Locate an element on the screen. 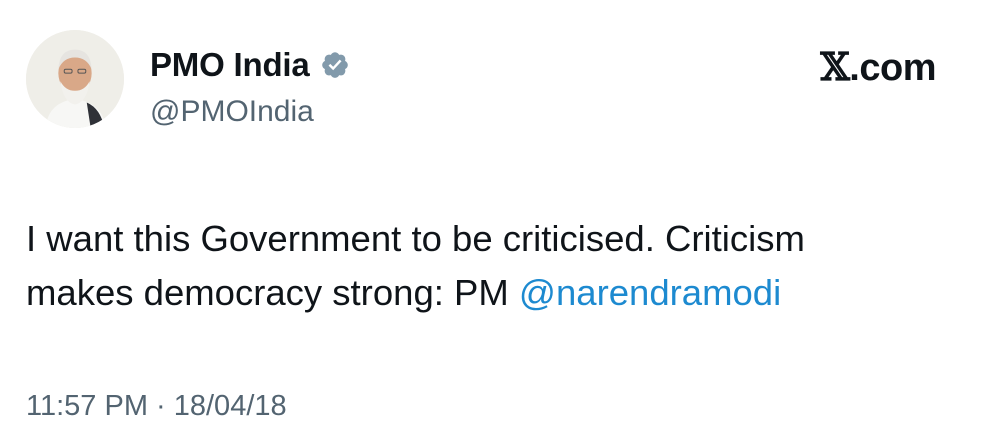 The image size is (986, 440). site-label: 𝕏.com is located at coordinates (878, 67).